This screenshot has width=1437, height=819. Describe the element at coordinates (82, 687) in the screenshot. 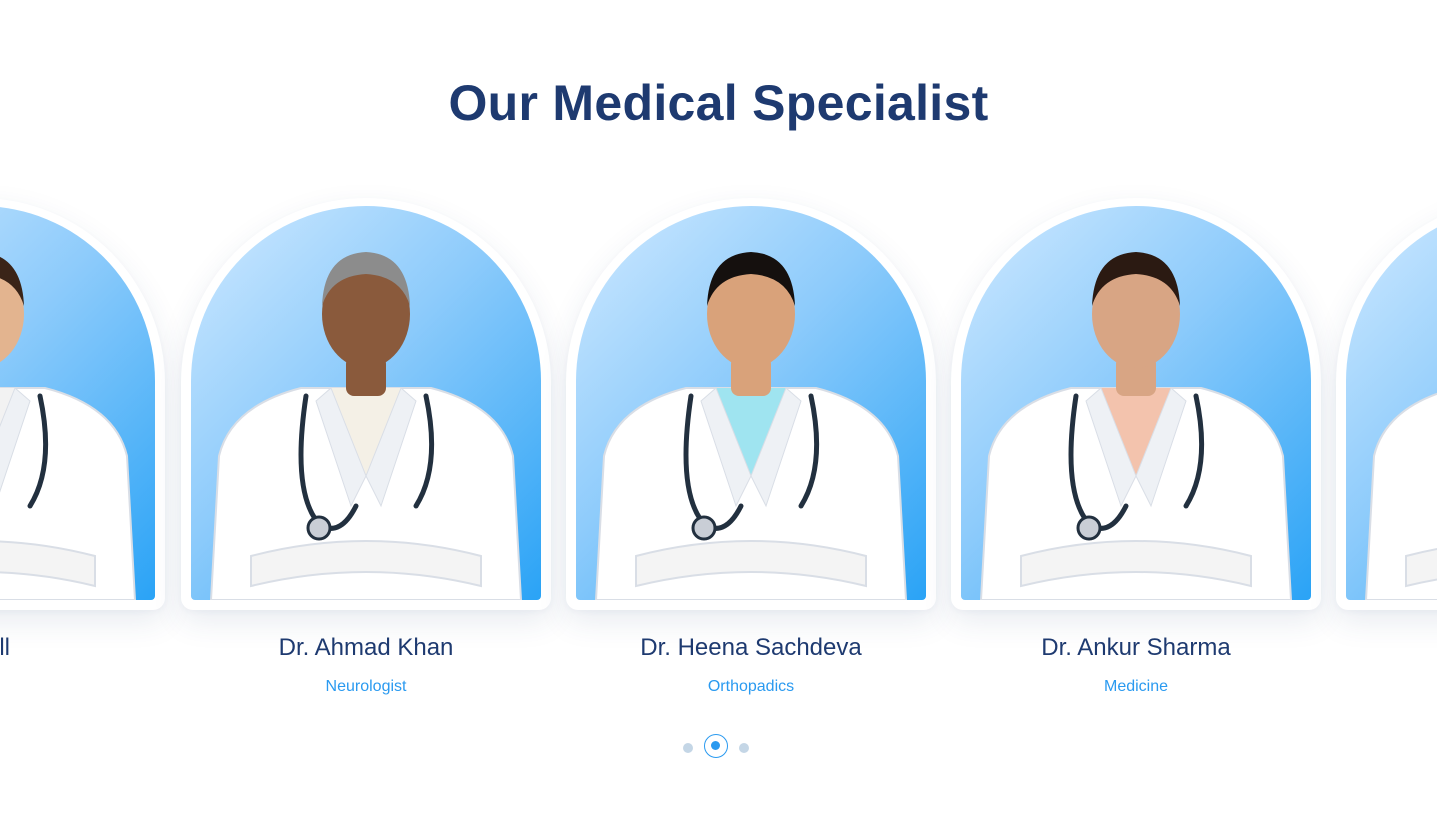

I see `doctor-specialty: ne` at that location.